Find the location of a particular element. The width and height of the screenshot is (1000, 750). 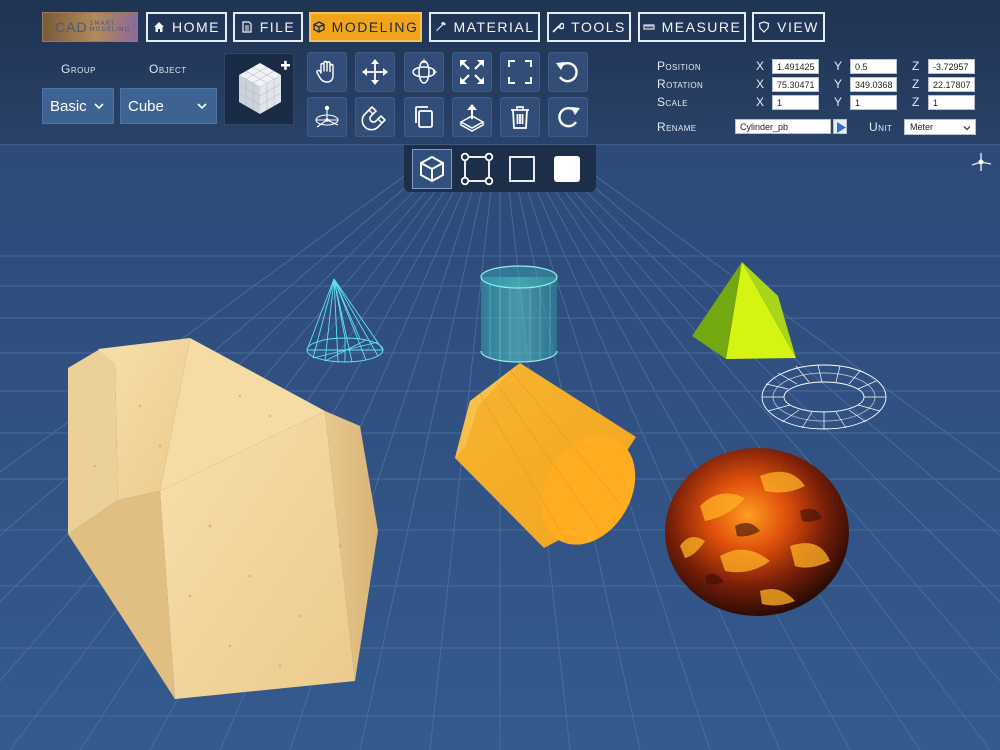

nav-view-button: VIEW is located at coordinates (788, 27).